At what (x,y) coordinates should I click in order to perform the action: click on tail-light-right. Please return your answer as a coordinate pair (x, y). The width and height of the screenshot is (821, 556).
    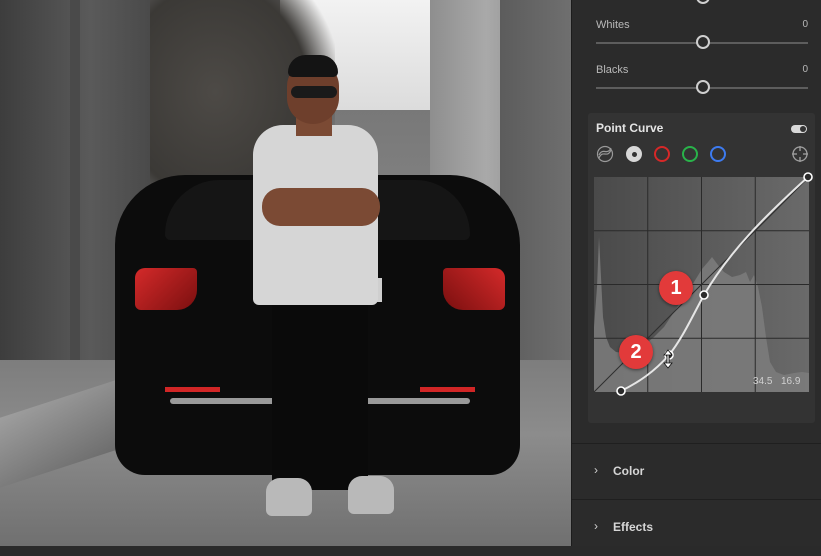
    Looking at the image, I should click on (474, 289).